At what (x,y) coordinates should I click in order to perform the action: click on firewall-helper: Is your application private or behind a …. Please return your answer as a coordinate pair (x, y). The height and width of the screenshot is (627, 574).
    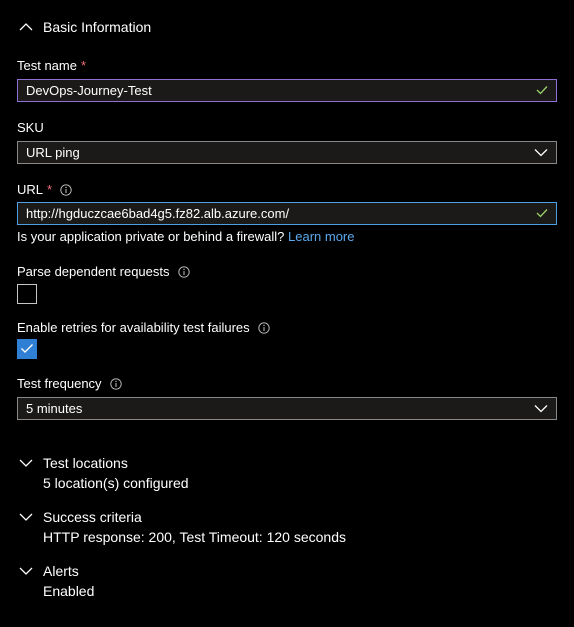
    Looking at the image, I should click on (185, 236).